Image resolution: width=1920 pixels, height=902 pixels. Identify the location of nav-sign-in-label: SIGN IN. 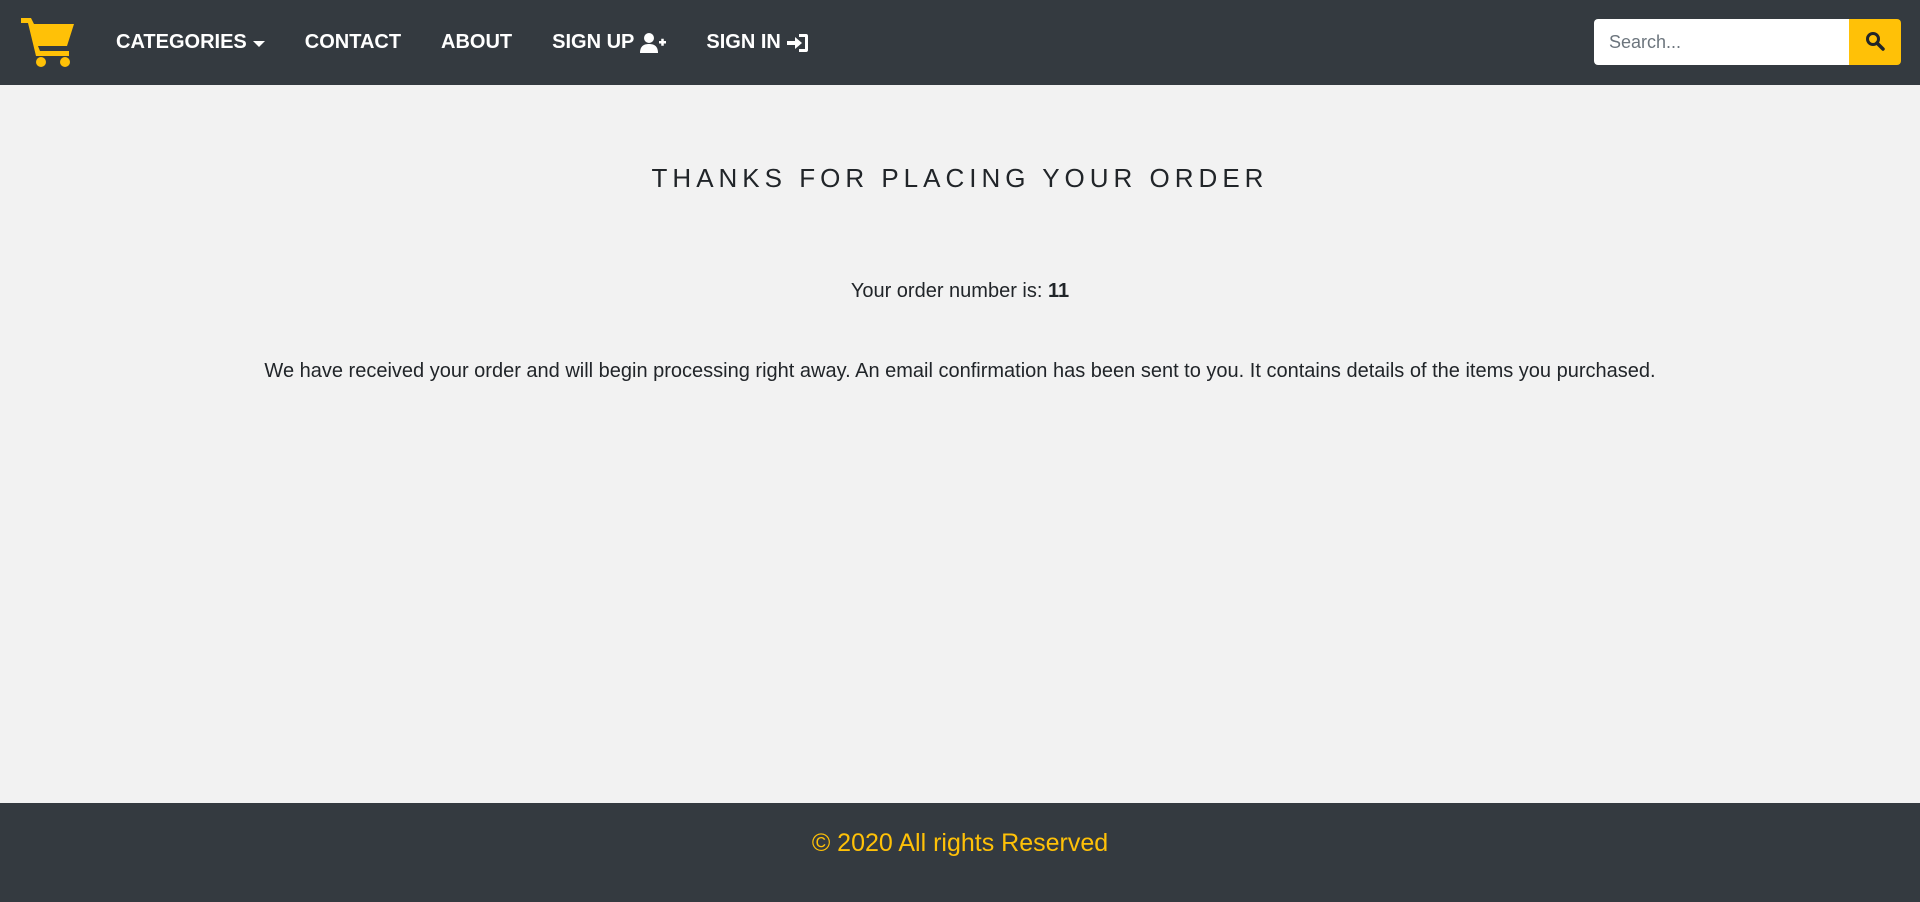
(743, 42).